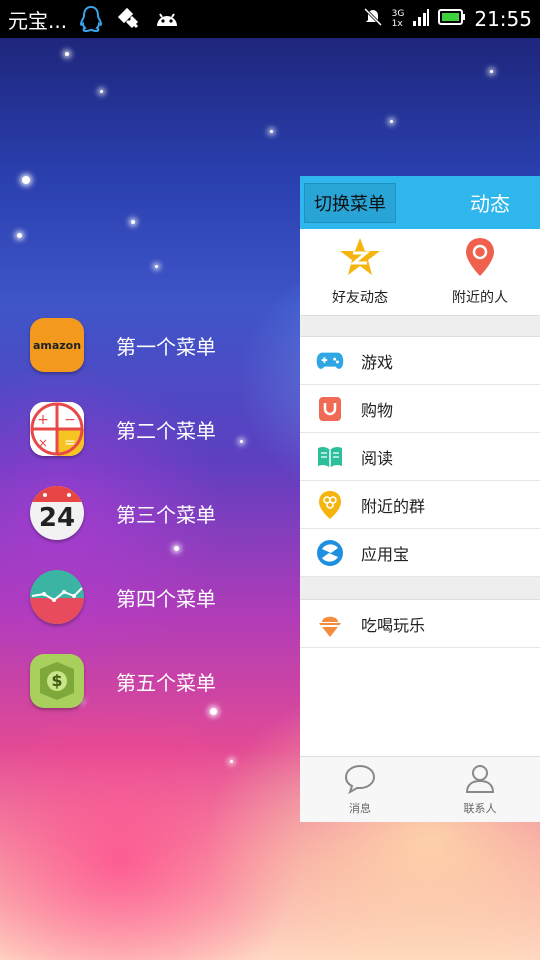 This screenshot has height=960, width=540. I want to click on list-item-nearby-groups: 附近的群, so click(420, 505).